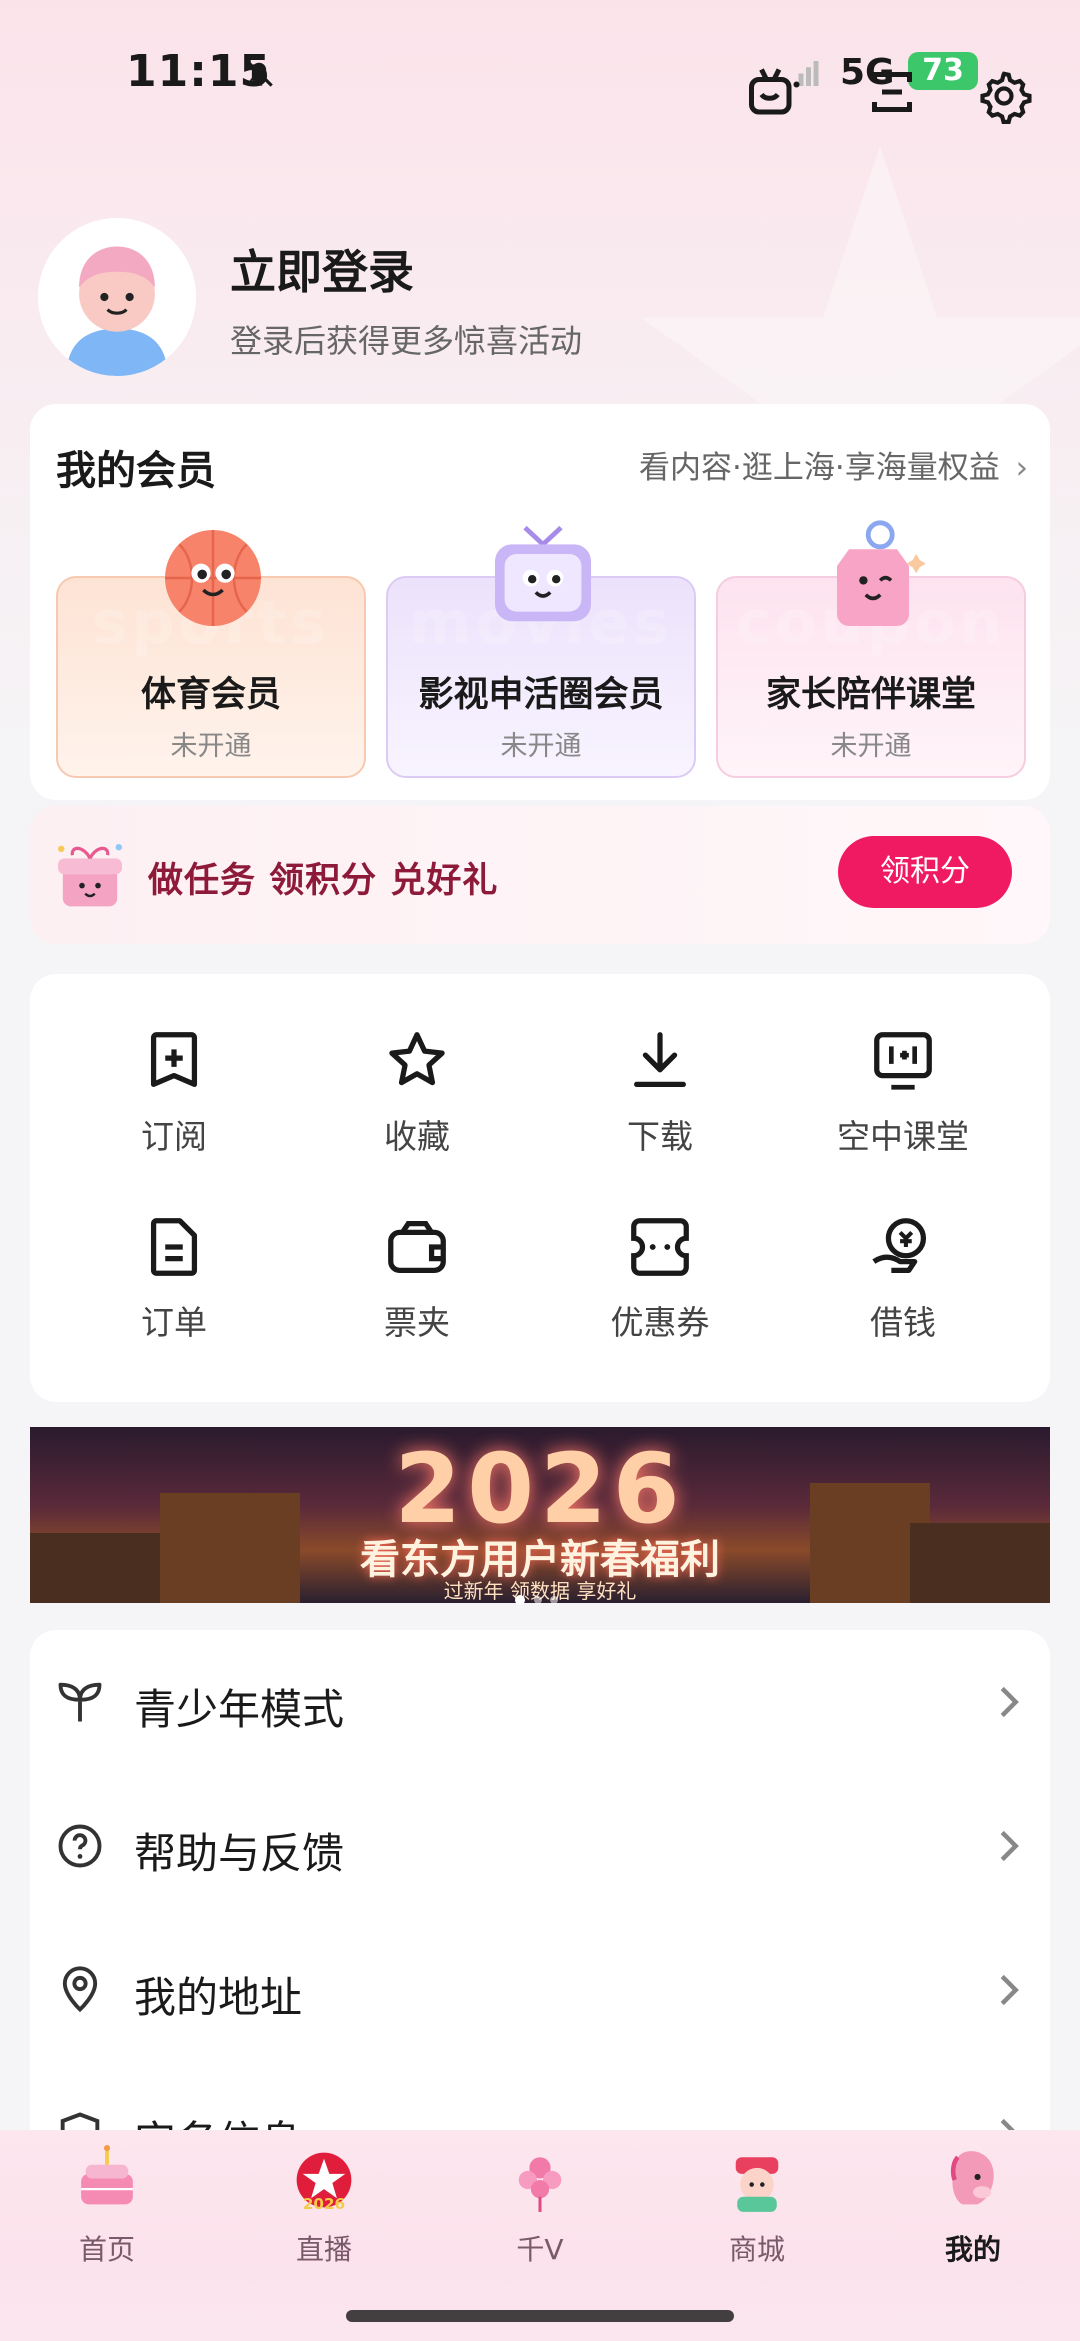 The image size is (1080, 2341). Describe the element at coordinates (1021, 468) in the screenshot. I see `chevron-right-icon: ›` at that location.